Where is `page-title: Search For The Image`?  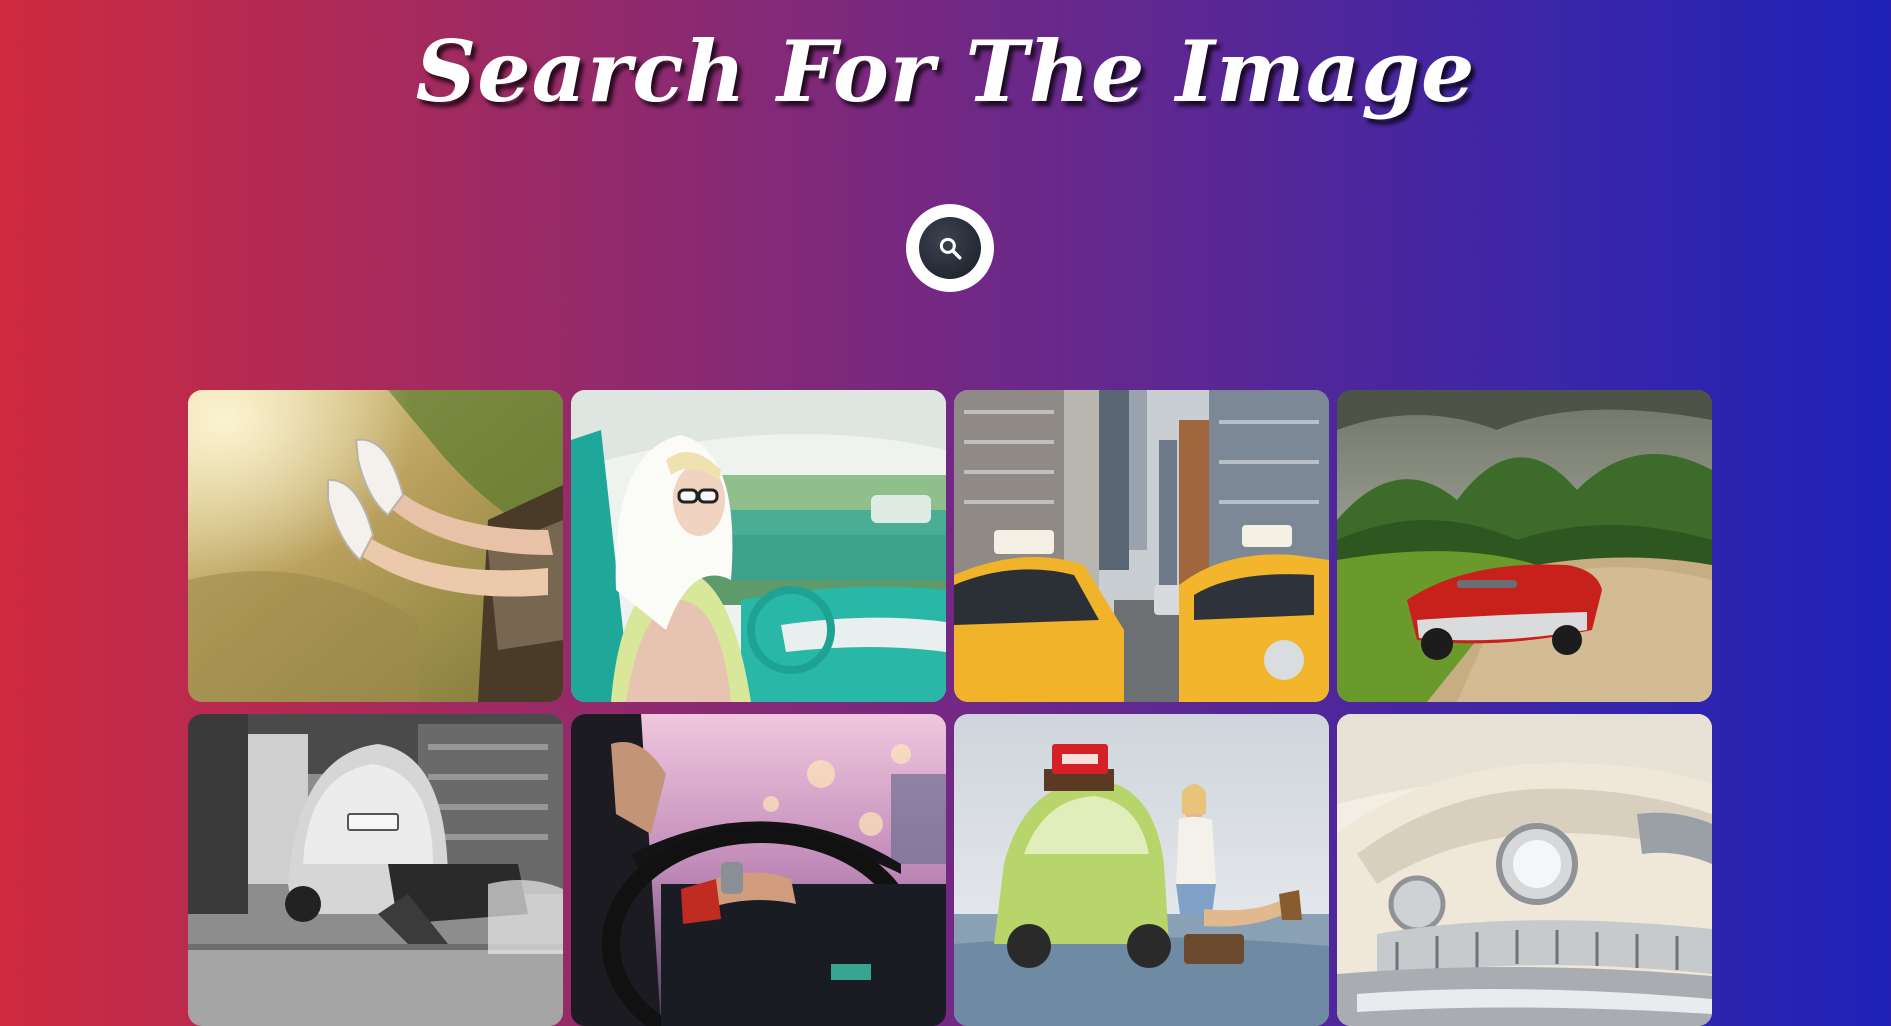 page-title: Search For The Image is located at coordinates (945, 71).